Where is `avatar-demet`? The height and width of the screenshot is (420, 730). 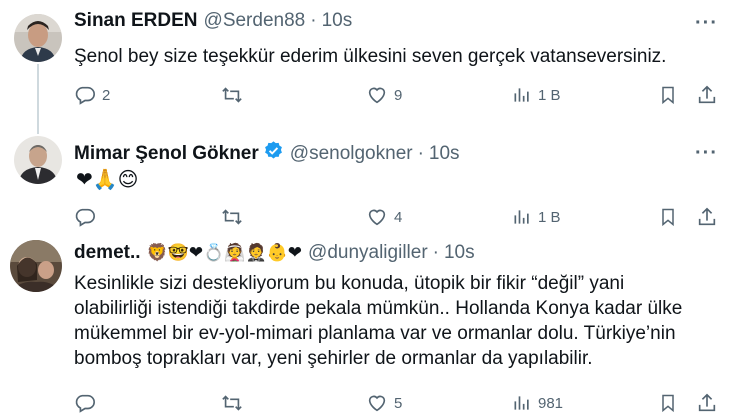 avatar-demet is located at coordinates (36, 266).